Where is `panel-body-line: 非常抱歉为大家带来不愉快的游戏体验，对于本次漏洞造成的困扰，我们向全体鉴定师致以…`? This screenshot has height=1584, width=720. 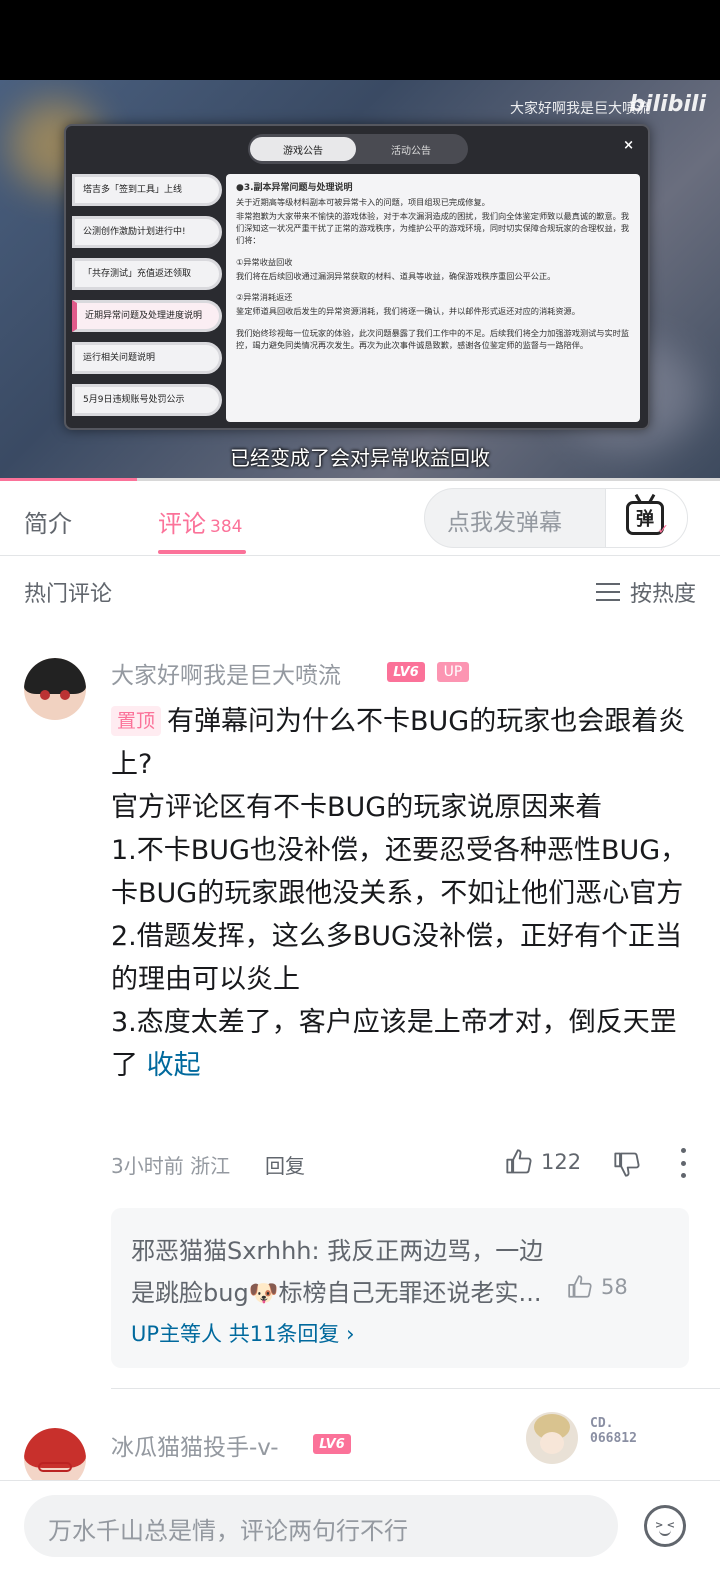 panel-body-line: 非常抱歉为大家带来不愉快的游戏体验，对于本次漏洞造成的困扰，我们向全体鉴定师致以… is located at coordinates (433, 227).